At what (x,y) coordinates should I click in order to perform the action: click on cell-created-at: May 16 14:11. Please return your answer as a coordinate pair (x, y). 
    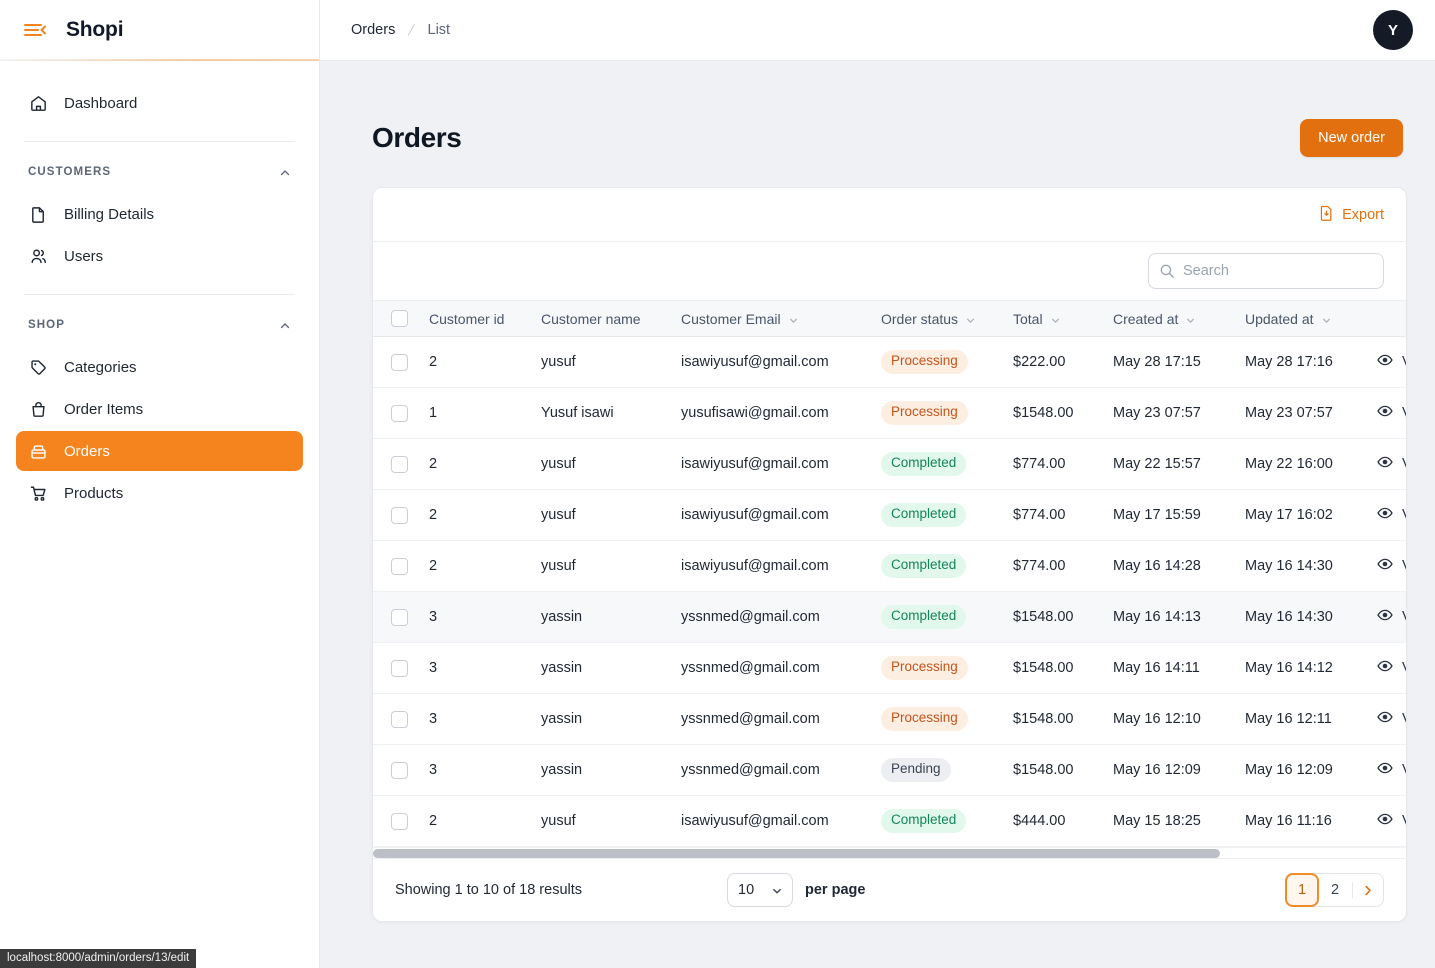
    Looking at the image, I should click on (1171, 668).